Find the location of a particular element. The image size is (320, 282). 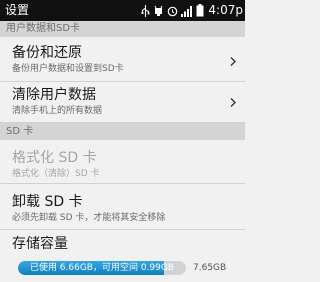

item-title: 卸载 SD 卡 is located at coordinates (47, 202).